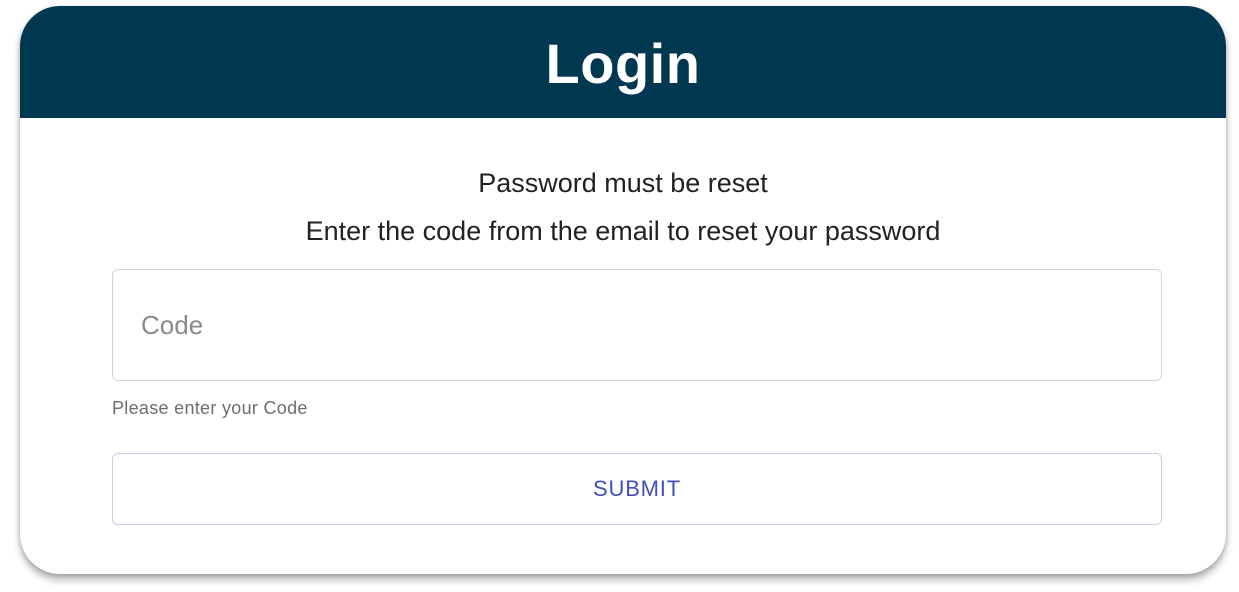 This screenshot has width=1239, height=592. Describe the element at coordinates (623, 183) in the screenshot. I see `reset-required-message: Password must be reset` at that location.